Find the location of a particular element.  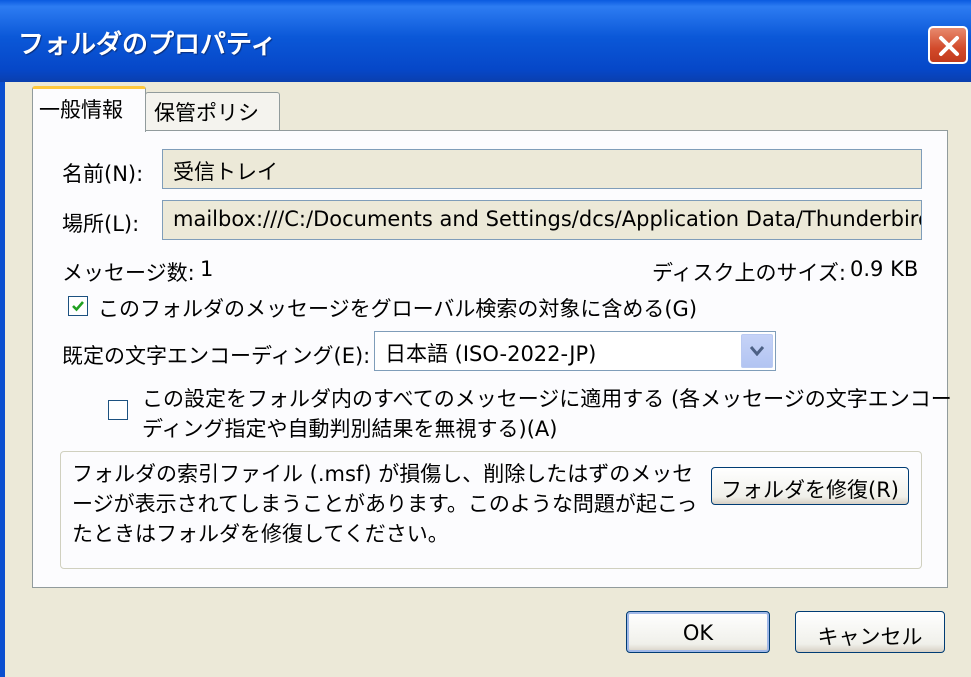

apply-all-label-line2: ディング指定や自動判別結果を無視する)(A) is located at coordinates (349, 428).